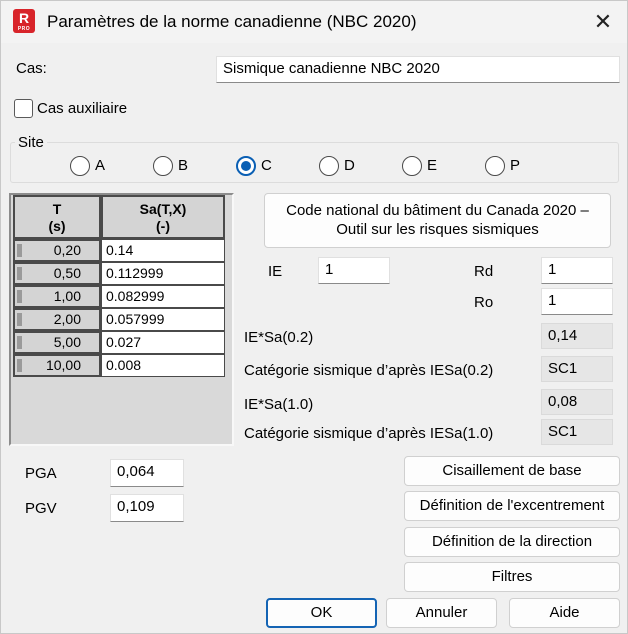 This screenshot has width=628, height=634. What do you see at coordinates (512, 471) in the screenshot?
I see `base-shear-button: Cisaillement de base` at bounding box center [512, 471].